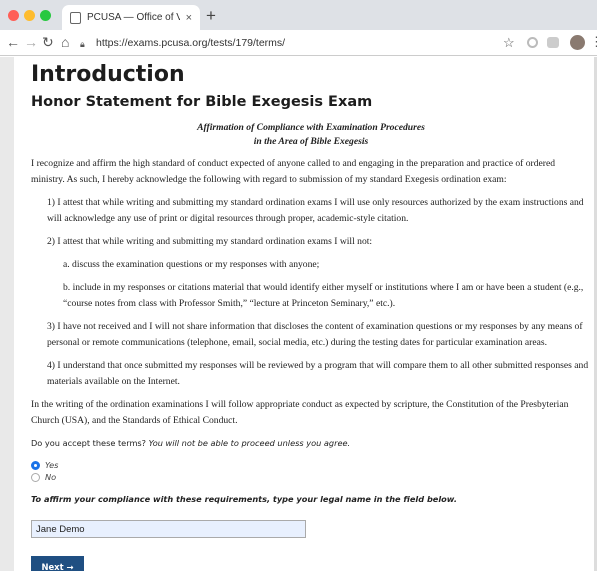 The width and height of the screenshot is (597, 571). What do you see at coordinates (48, 42) in the screenshot?
I see `reload-icon: ↻` at bounding box center [48, 42].